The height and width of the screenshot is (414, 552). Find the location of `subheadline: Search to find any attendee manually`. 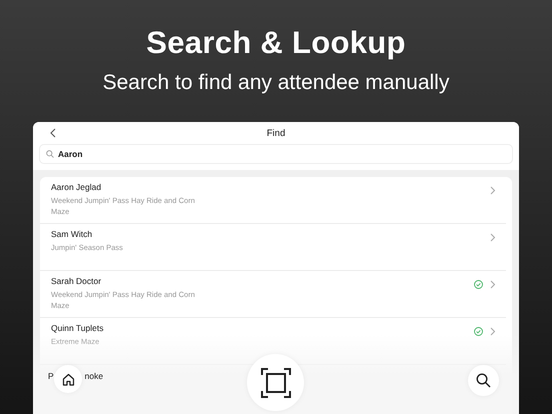

subheadline: Search to find any attendee manually is located at coordinates (276, 83).